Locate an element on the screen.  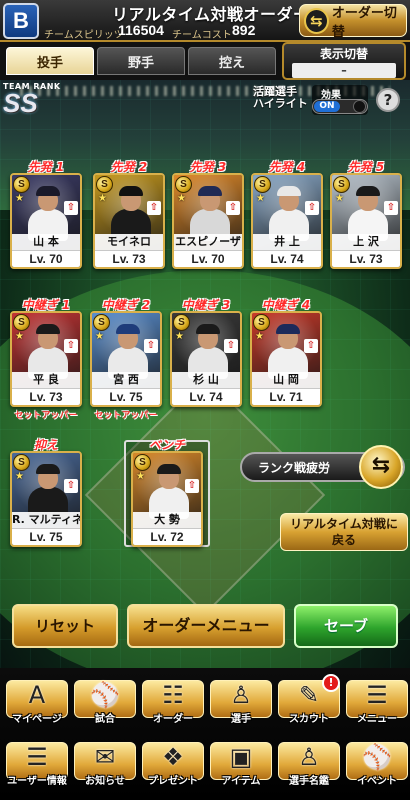
nav-label: オーダー is located at coordinates (173, 719).